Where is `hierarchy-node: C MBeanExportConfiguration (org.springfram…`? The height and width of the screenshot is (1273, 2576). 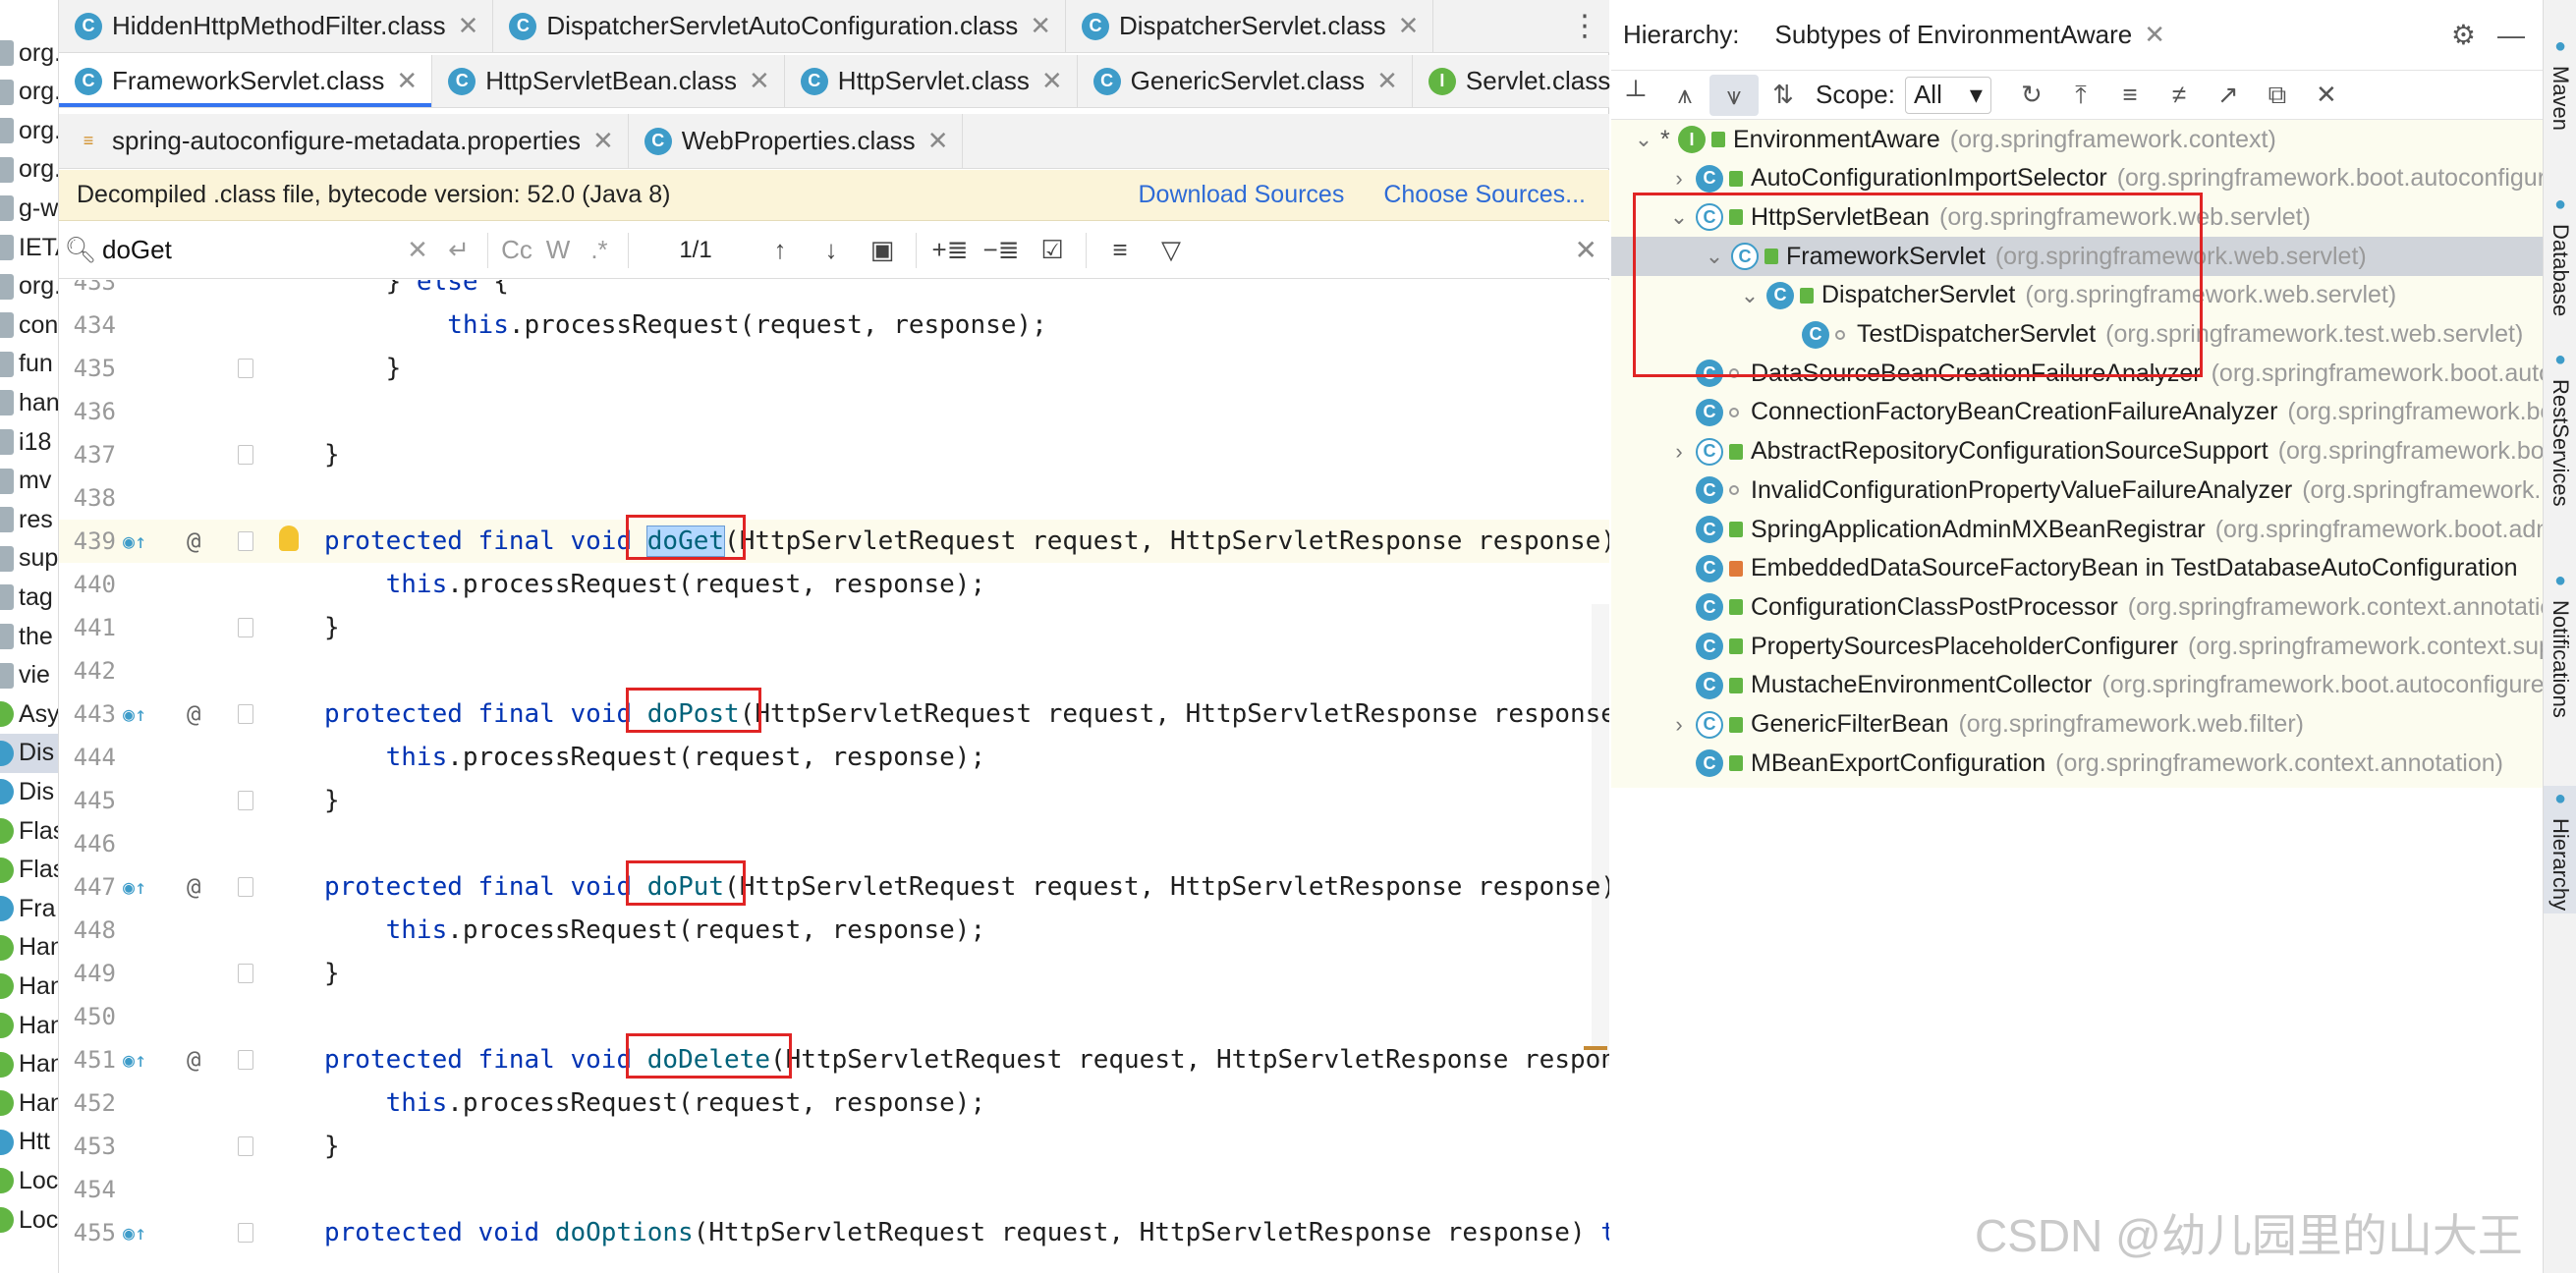
hierarchy-node: C MBeanExportConfiguration (org.springfram… is located at coordinates (2077, 763).